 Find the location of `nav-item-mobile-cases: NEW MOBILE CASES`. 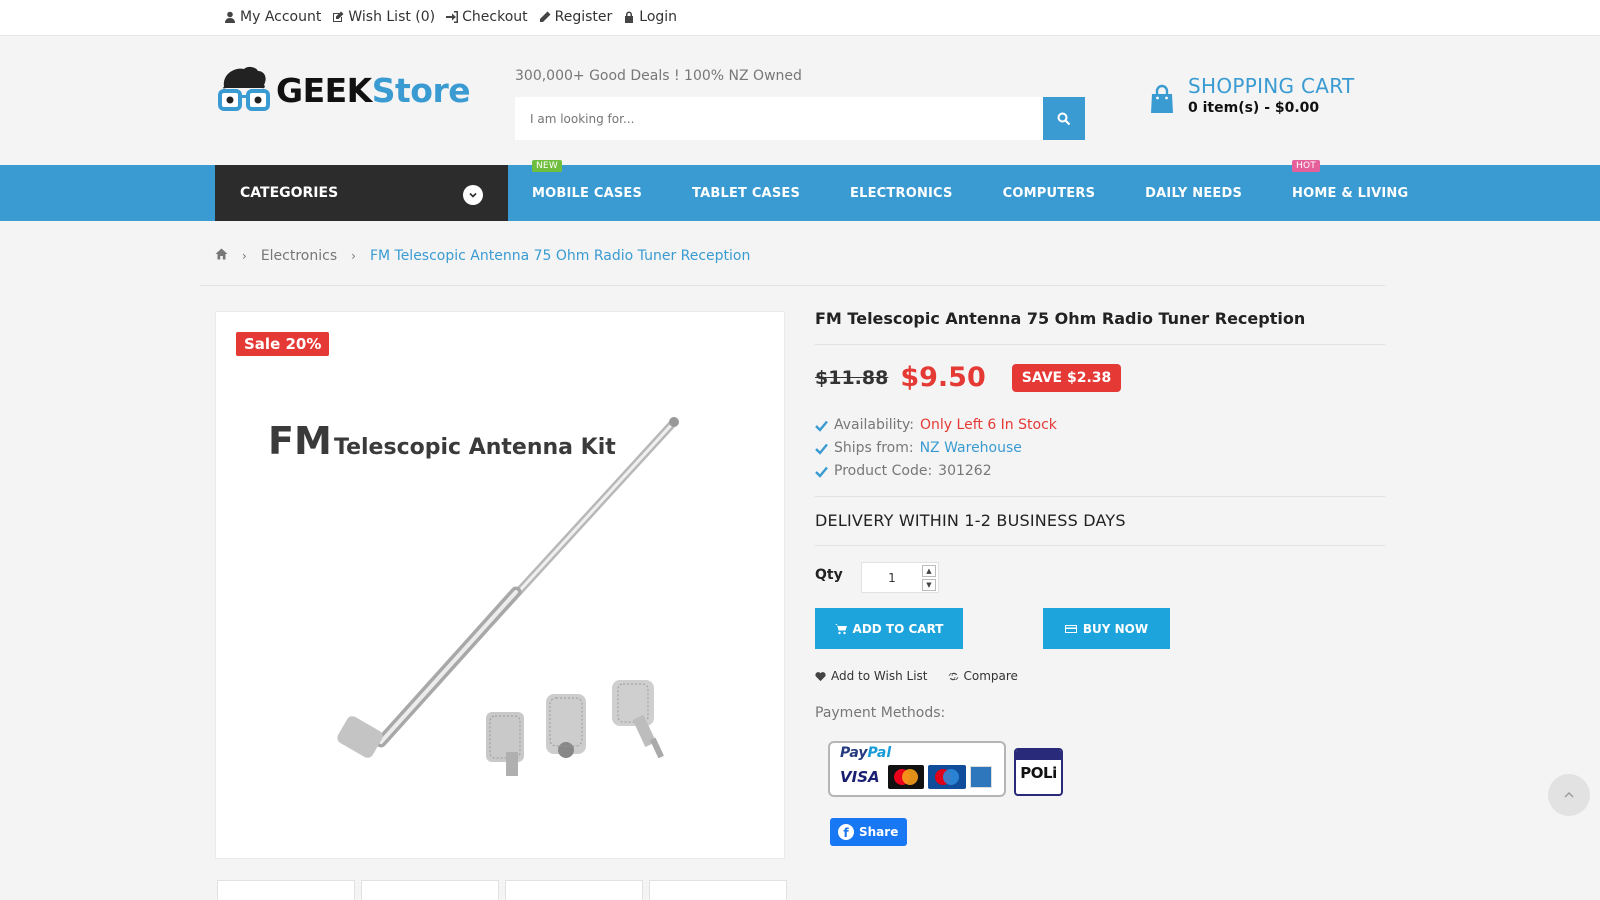

nav-item-mobile-cases: NEW MOBILE CASES is located at coordinates (587, 180).